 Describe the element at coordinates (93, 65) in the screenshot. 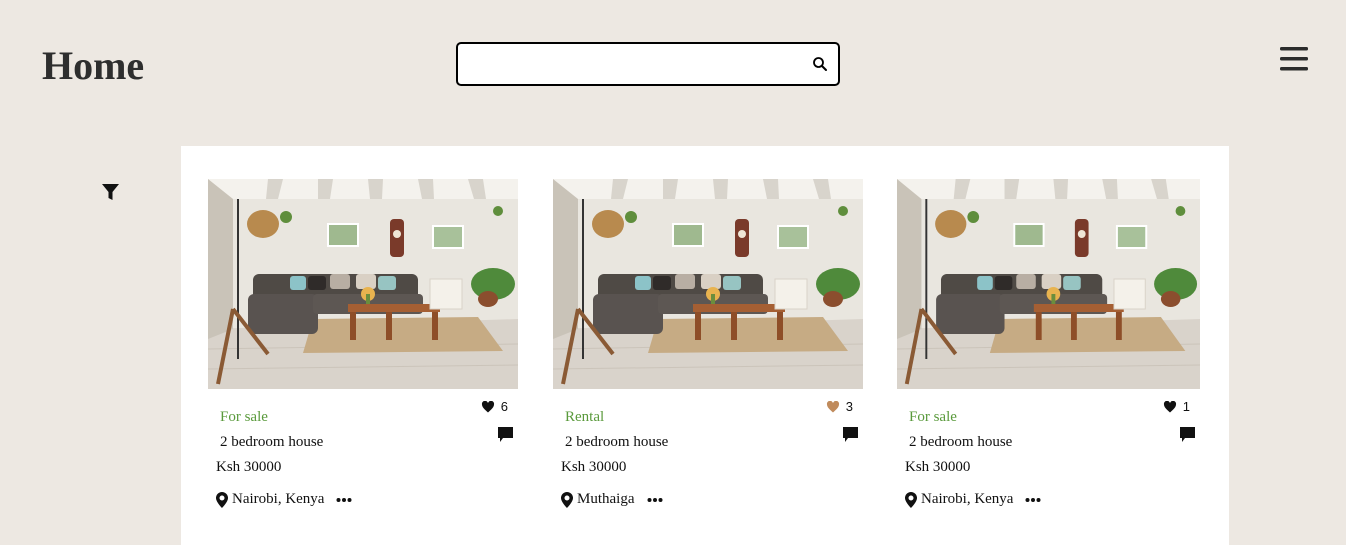

I see `page-title: Home` at that location.